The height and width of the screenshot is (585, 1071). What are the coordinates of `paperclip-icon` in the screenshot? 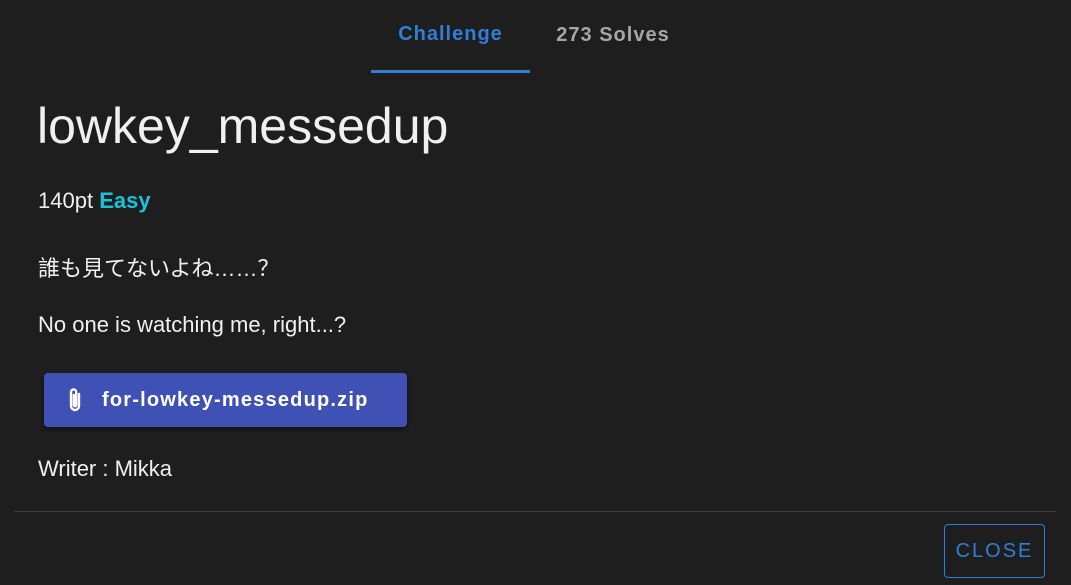 It's located at (75, 400).